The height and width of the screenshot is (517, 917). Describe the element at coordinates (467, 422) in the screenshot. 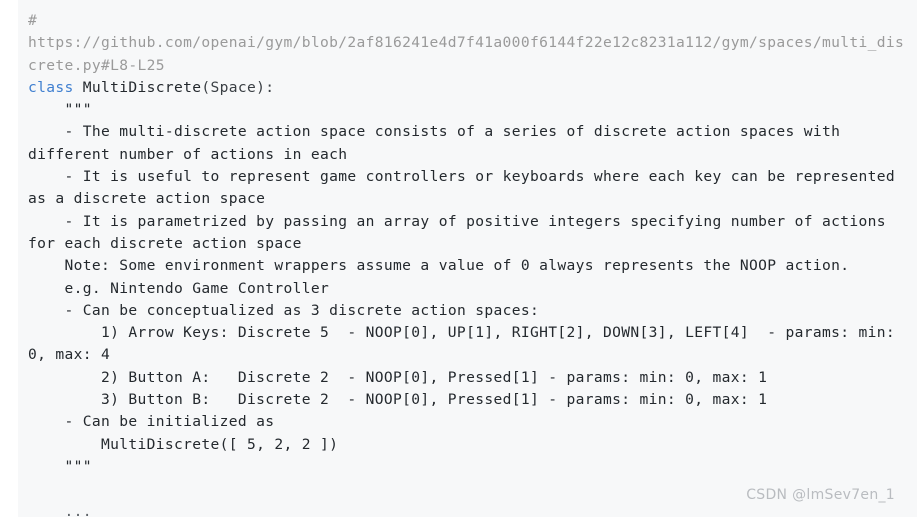

I see `line-doc-init: - Can be initialized as` at that location.